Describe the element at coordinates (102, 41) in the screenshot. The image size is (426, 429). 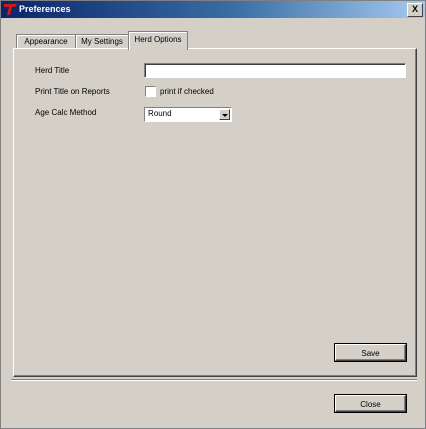
I see `tab-my-settings: My Settings` at that location.